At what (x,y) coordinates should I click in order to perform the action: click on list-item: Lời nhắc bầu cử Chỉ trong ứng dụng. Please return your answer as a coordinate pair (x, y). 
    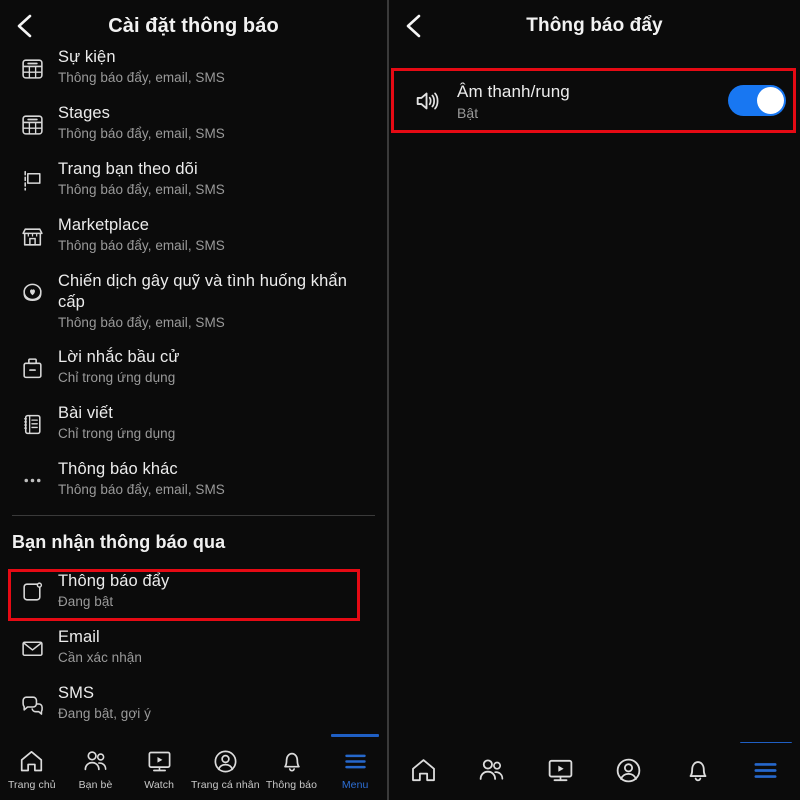
    Looking at the image, I should click on (193, 367).